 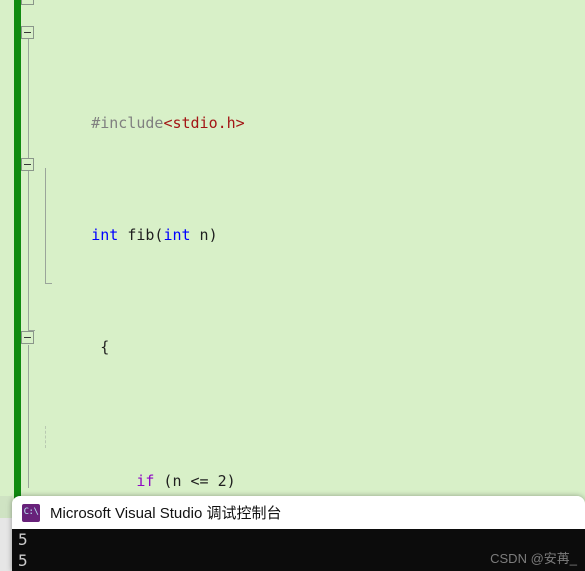 What do you see at coordinates (292, 223) in the screenshot?
I see `code-line: int fib(int n)` at bounding box center [292, 223].